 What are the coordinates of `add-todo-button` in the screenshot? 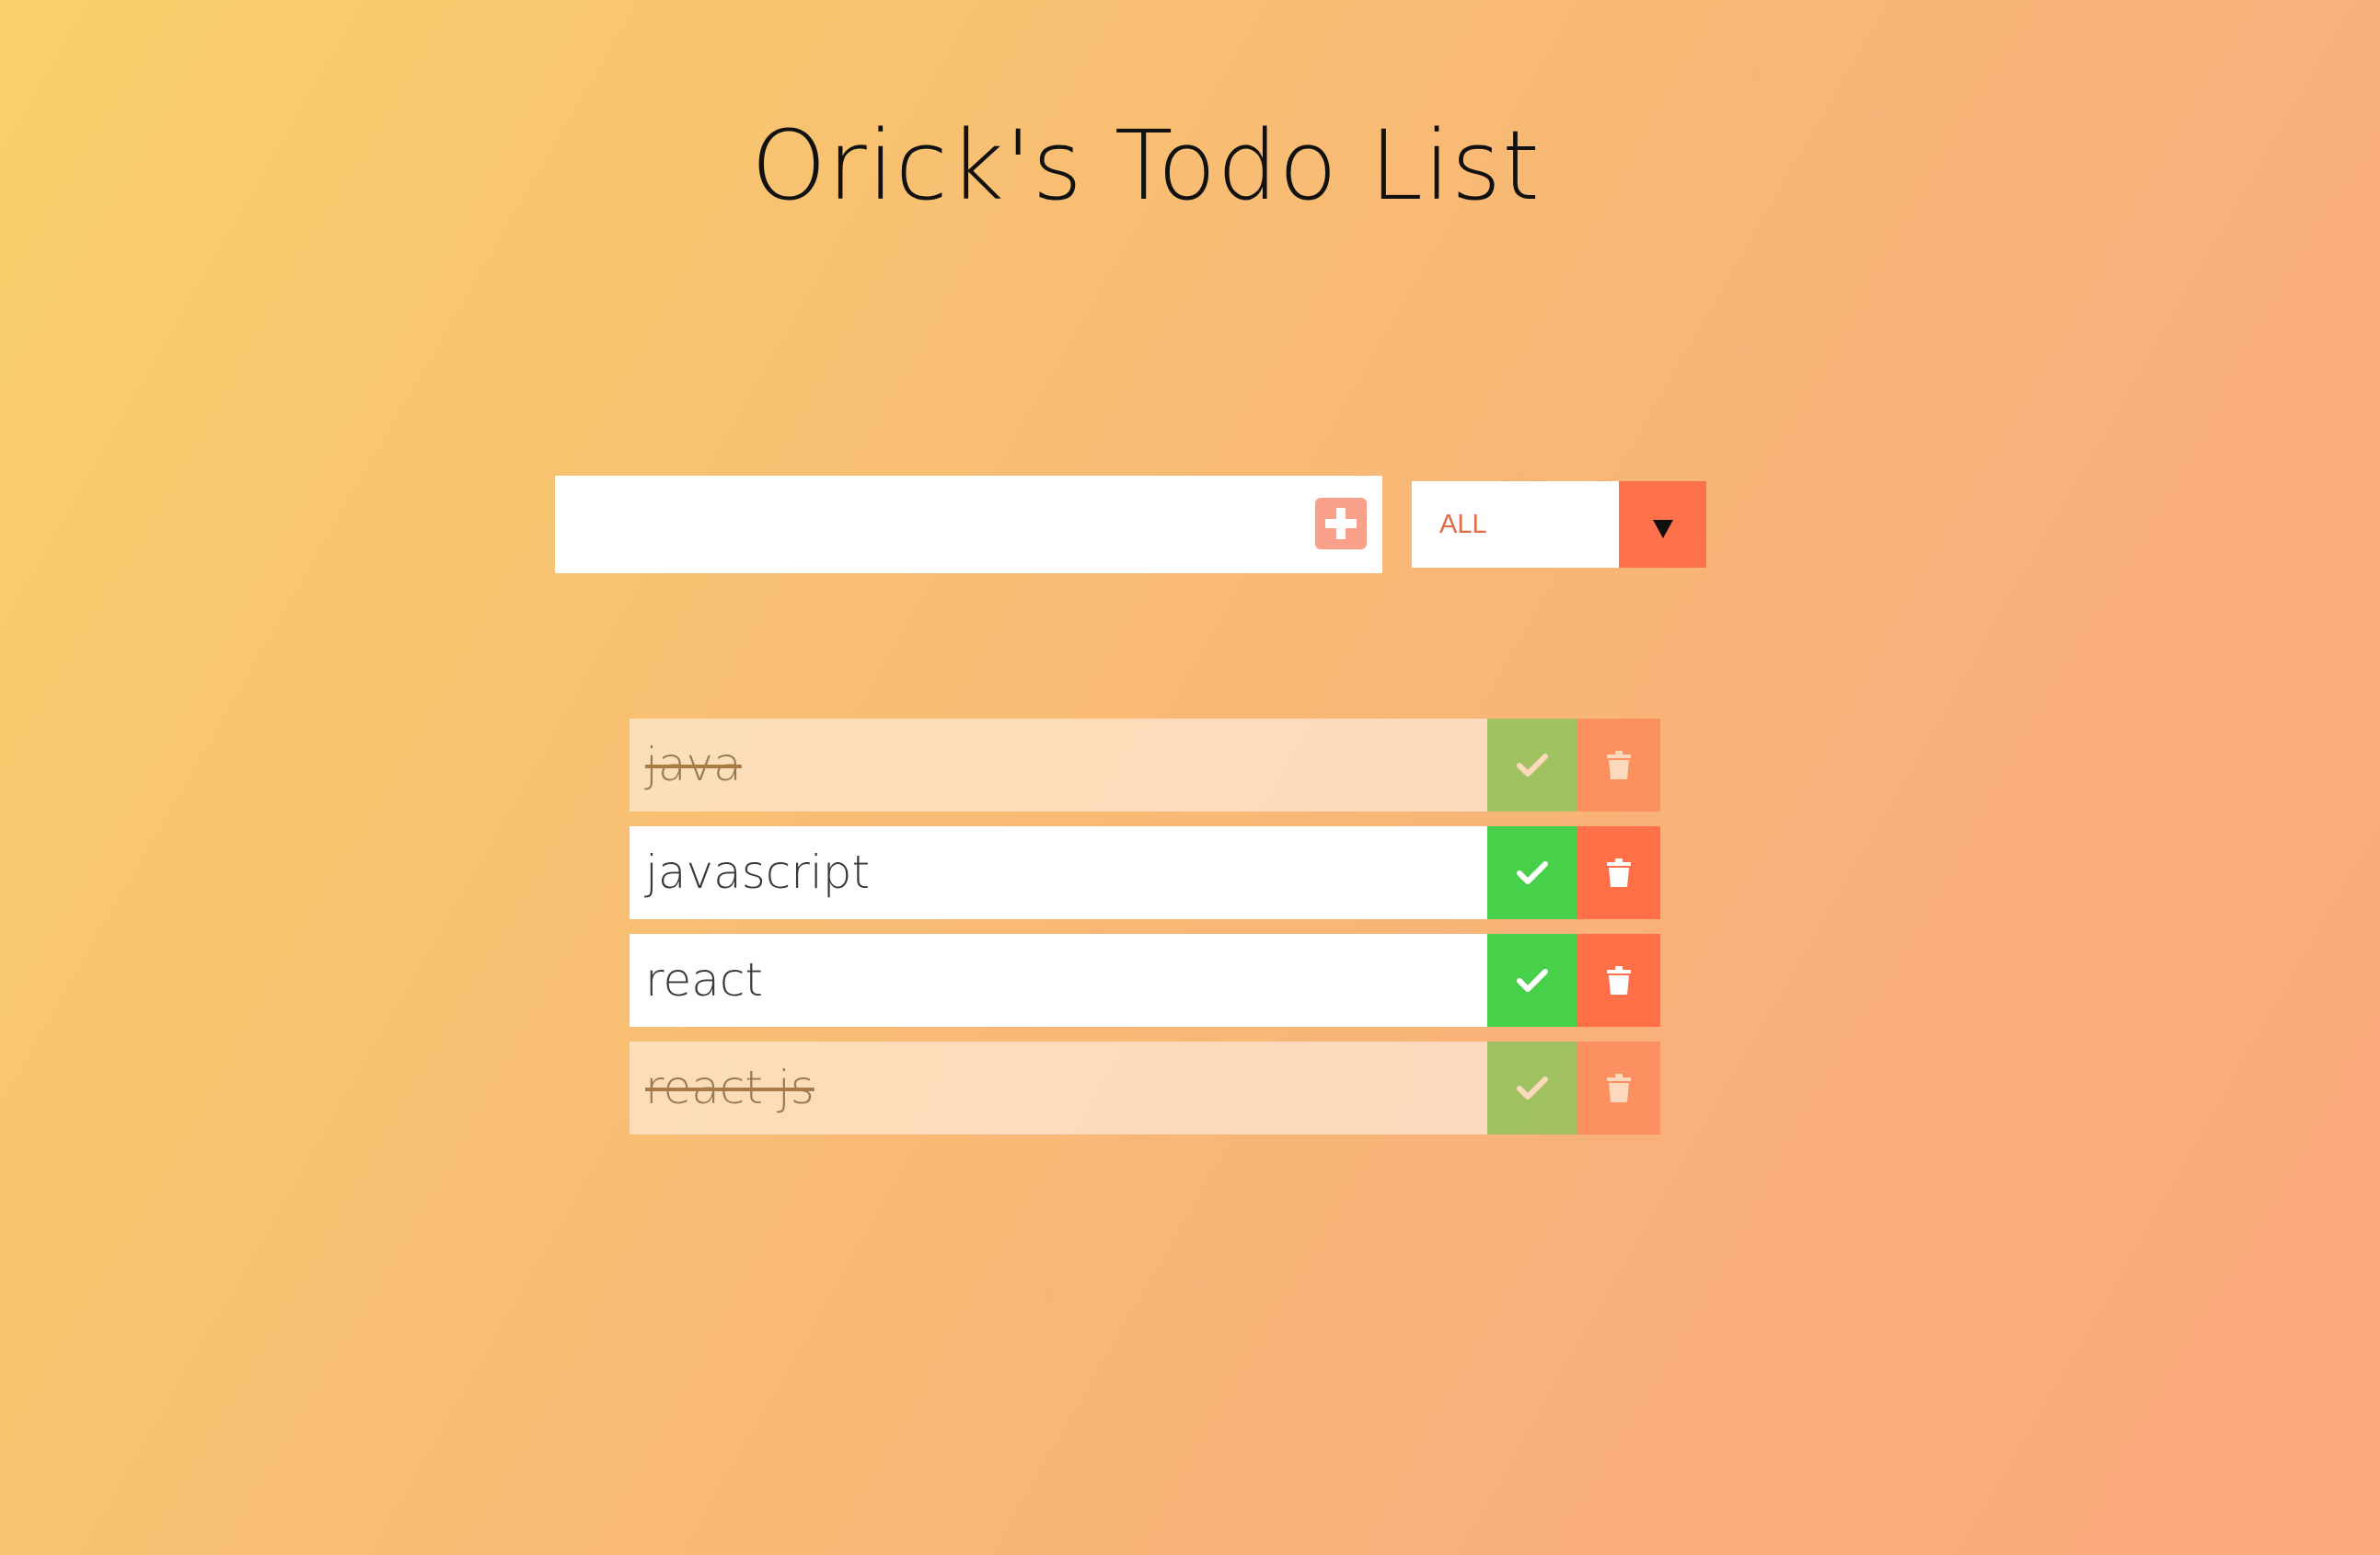 It's located at (1341, 523).